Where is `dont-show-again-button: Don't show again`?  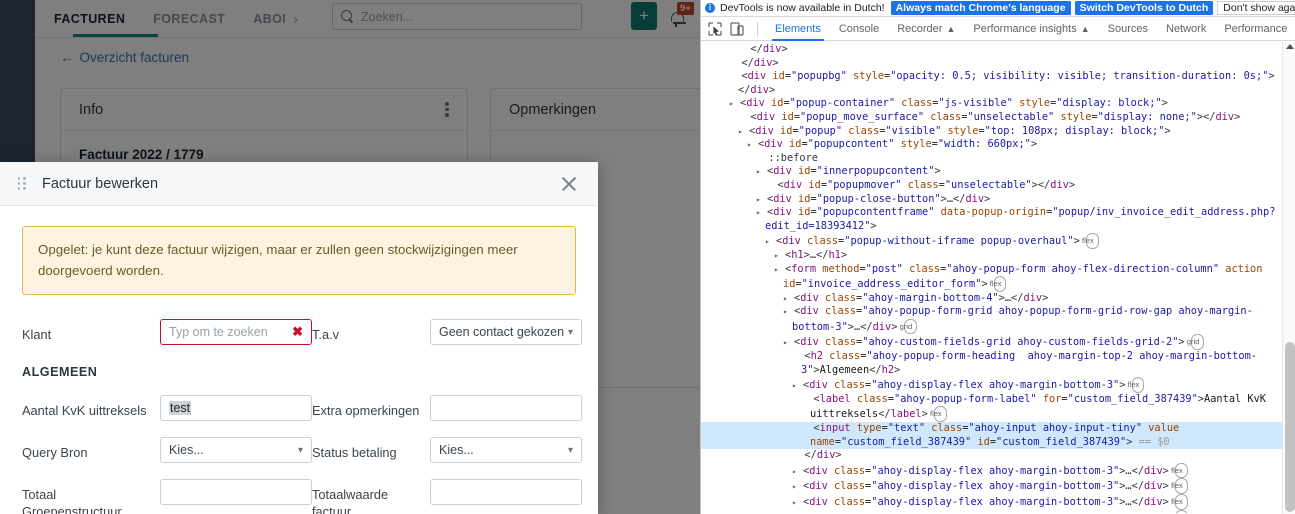 dont-show-again-button: Don't show again is located at coordinates (1256, 8).